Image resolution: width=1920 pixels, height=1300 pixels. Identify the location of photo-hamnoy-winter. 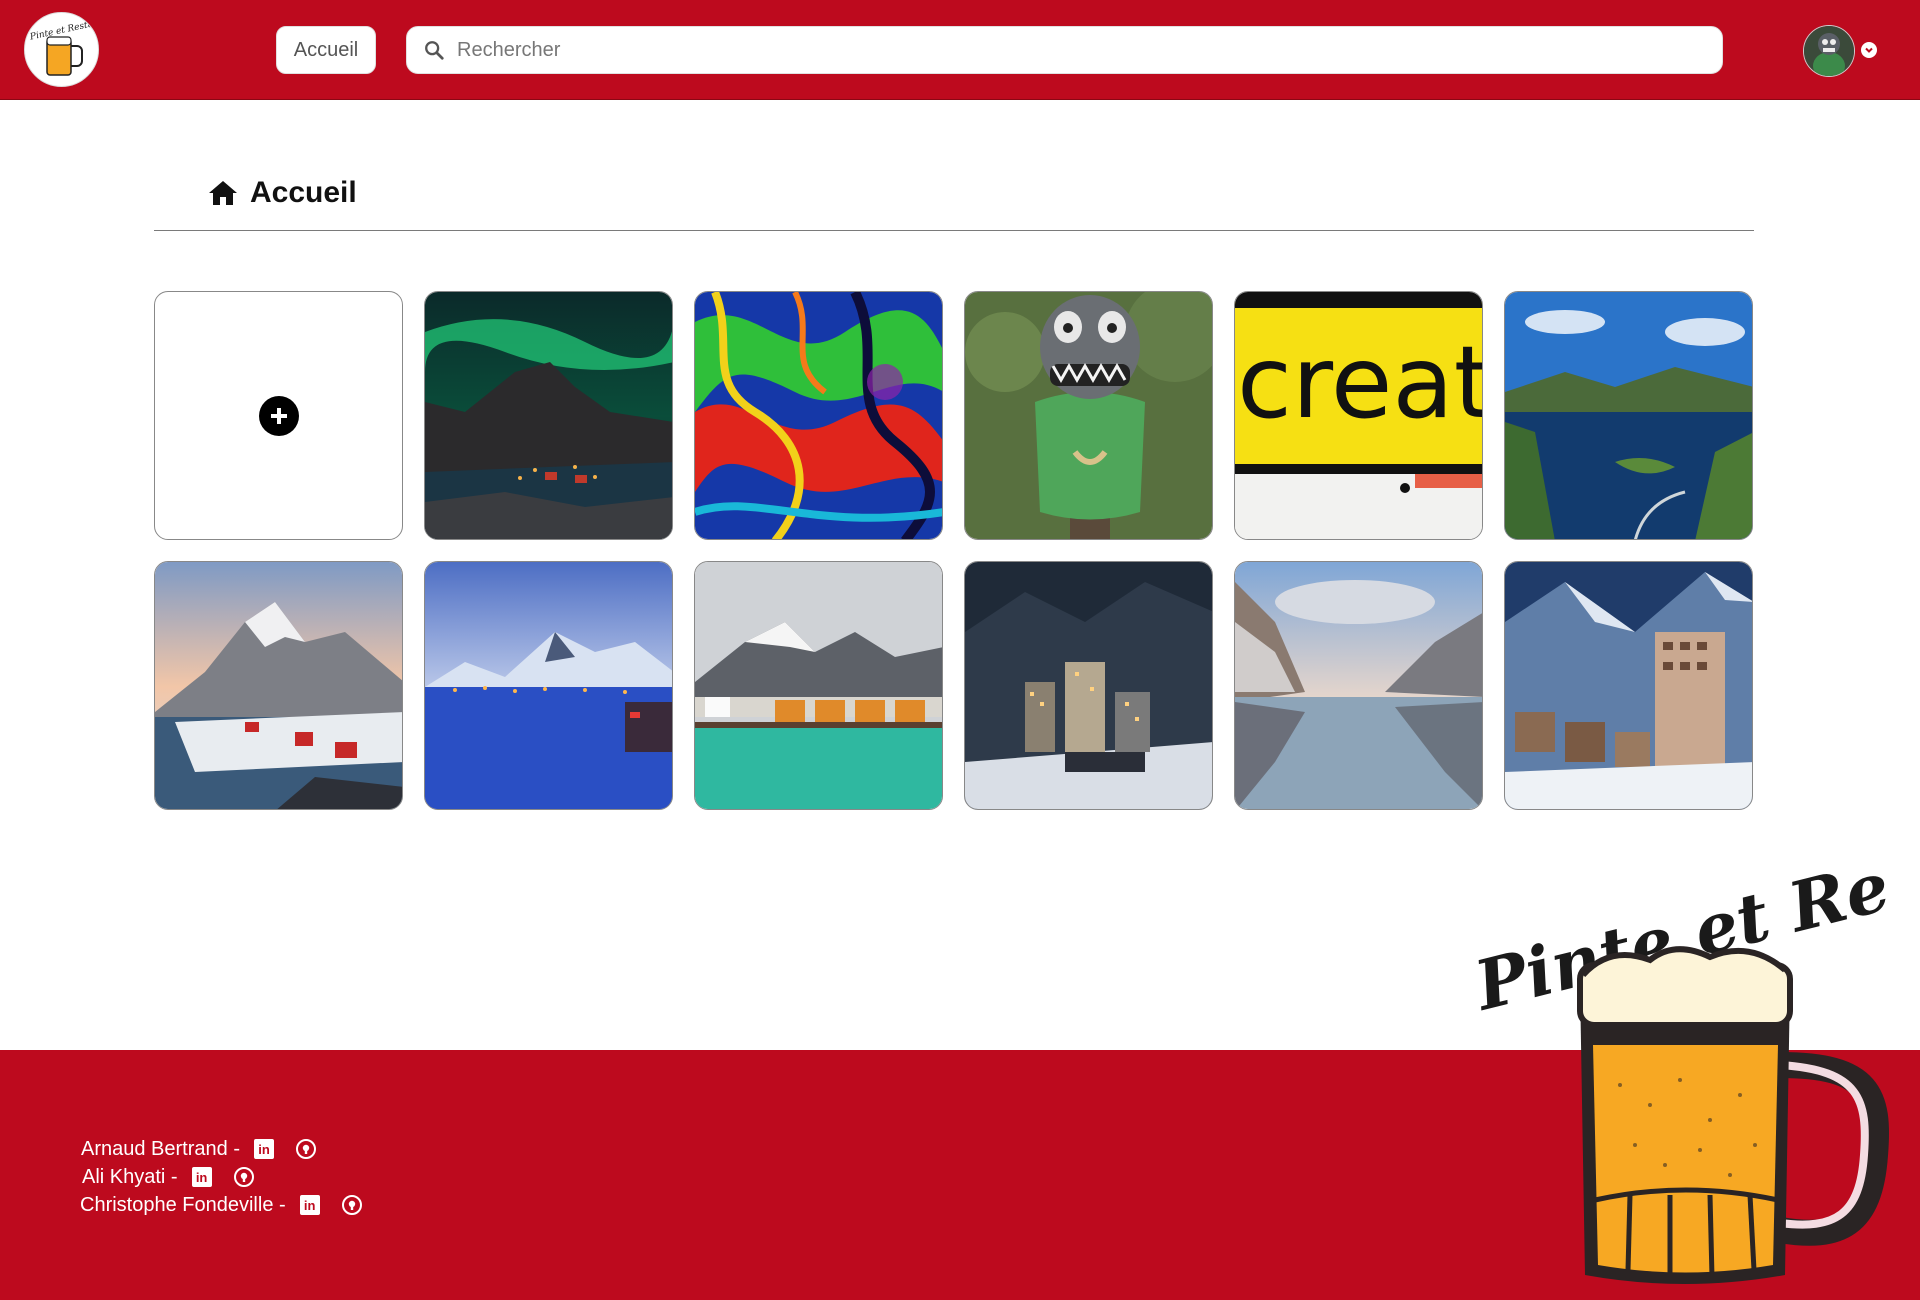
(278, 685).